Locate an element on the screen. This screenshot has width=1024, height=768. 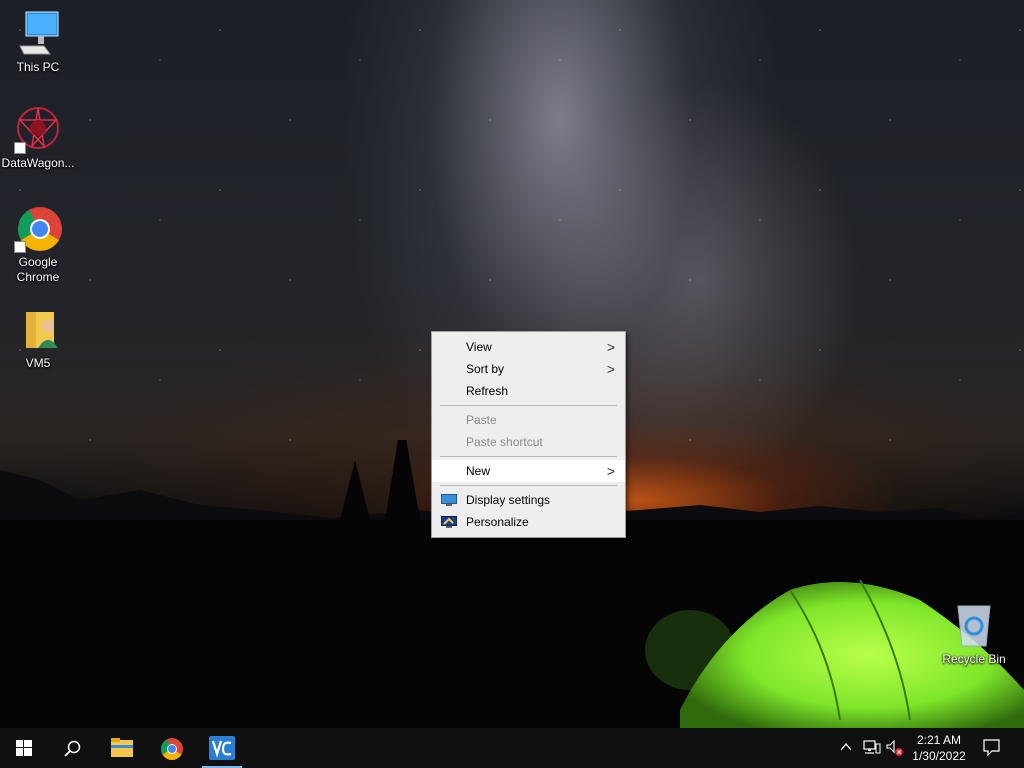
taskbar-chrome is located at coordinates (172, 748).